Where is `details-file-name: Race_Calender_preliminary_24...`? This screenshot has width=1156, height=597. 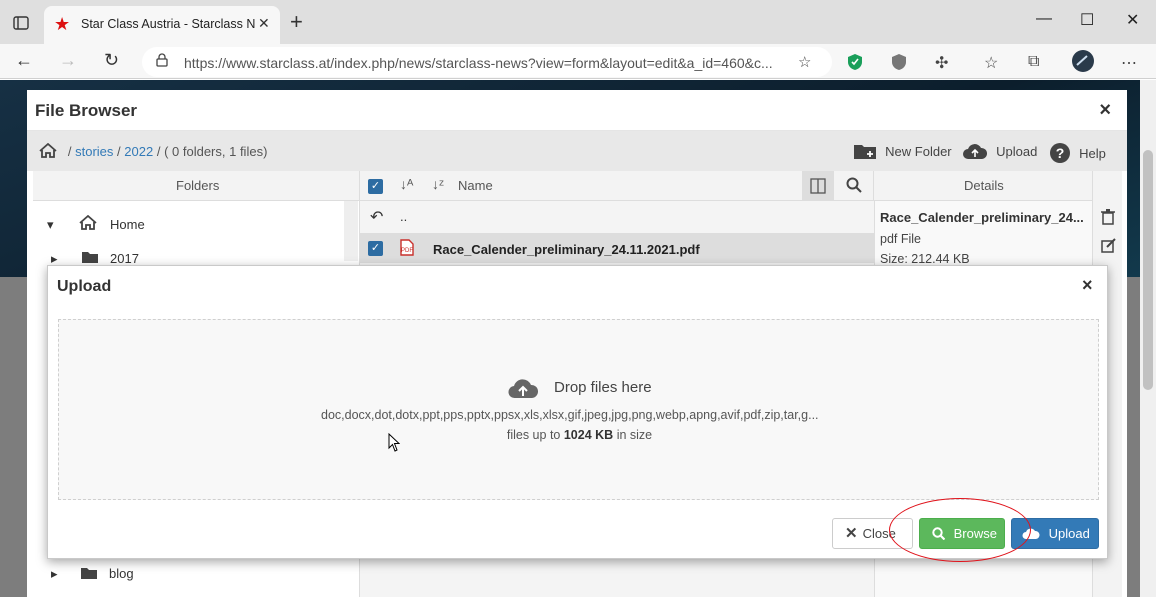 details-file-name: Race_Calender_preliminary_24... is located at coordinates (982, 217).